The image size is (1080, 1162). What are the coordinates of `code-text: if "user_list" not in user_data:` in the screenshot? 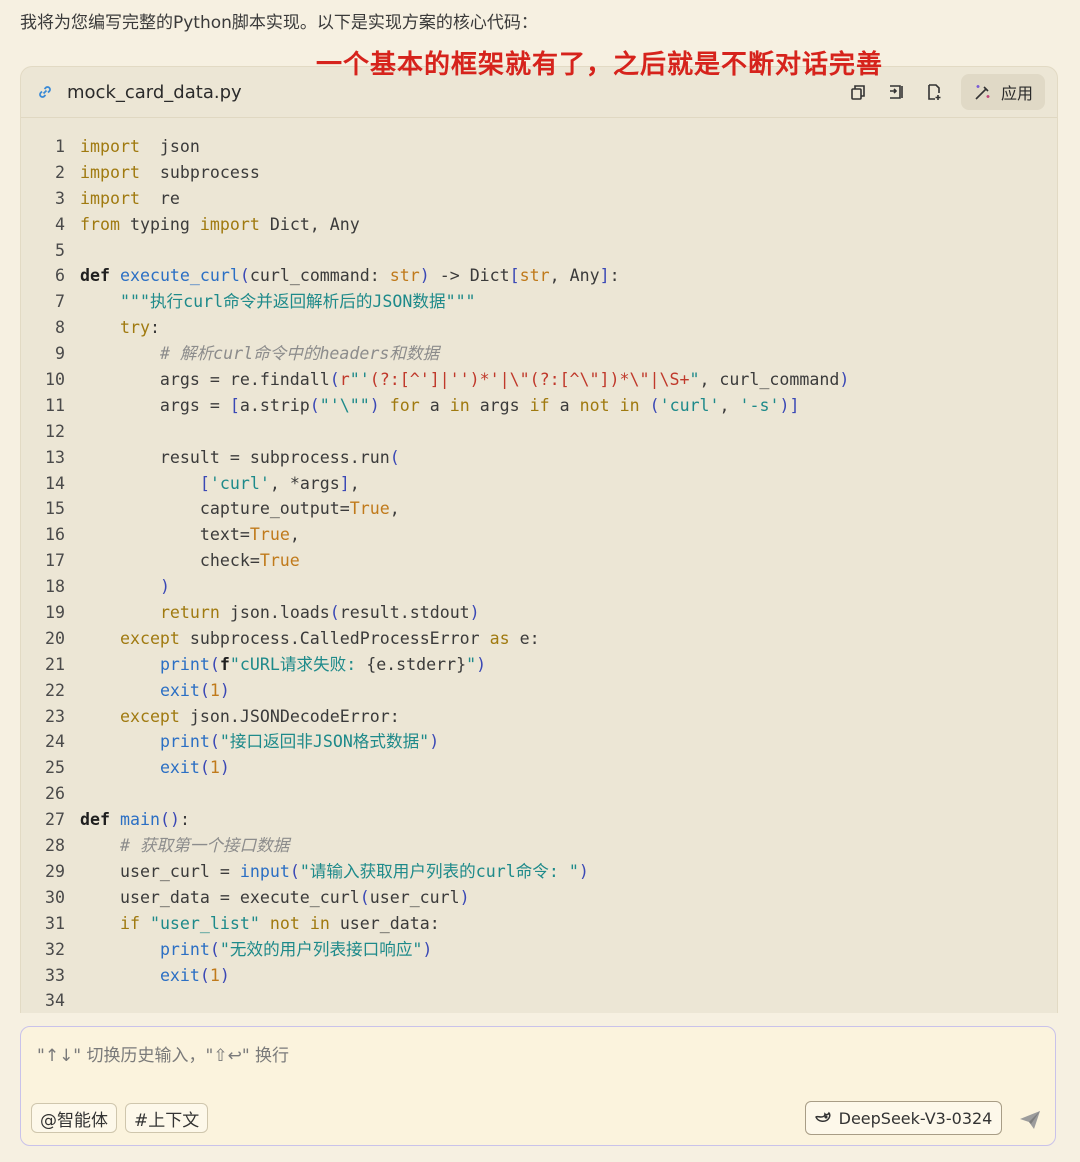 It's located at (279, 923).